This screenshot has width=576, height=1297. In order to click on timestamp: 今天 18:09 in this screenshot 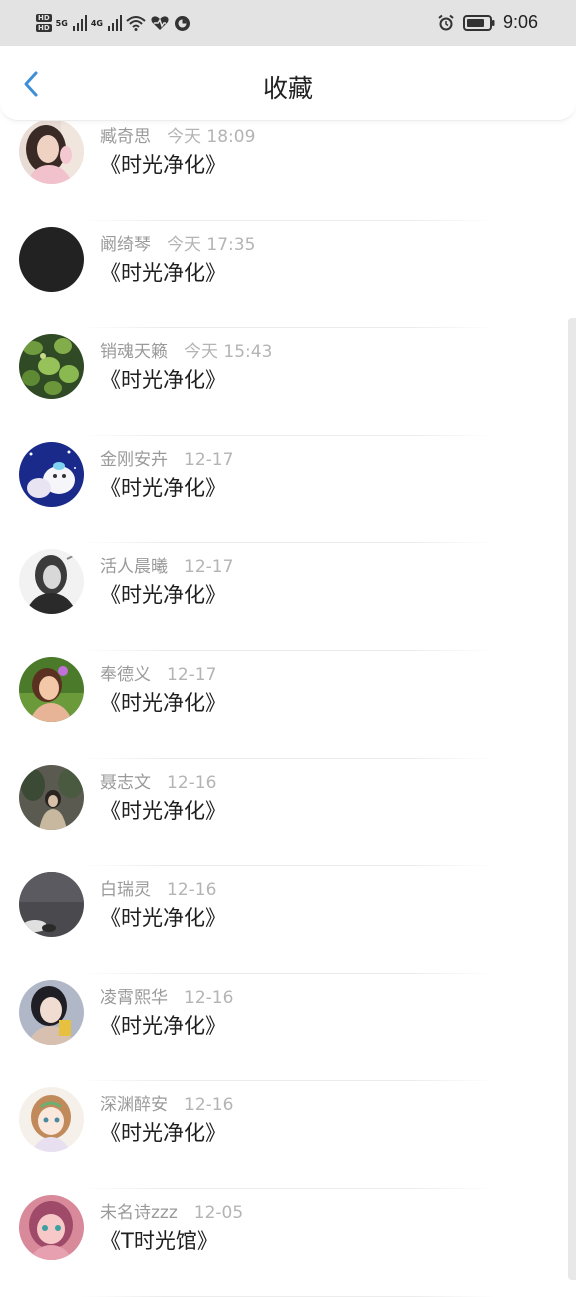, I will do `click(211, 137)`.